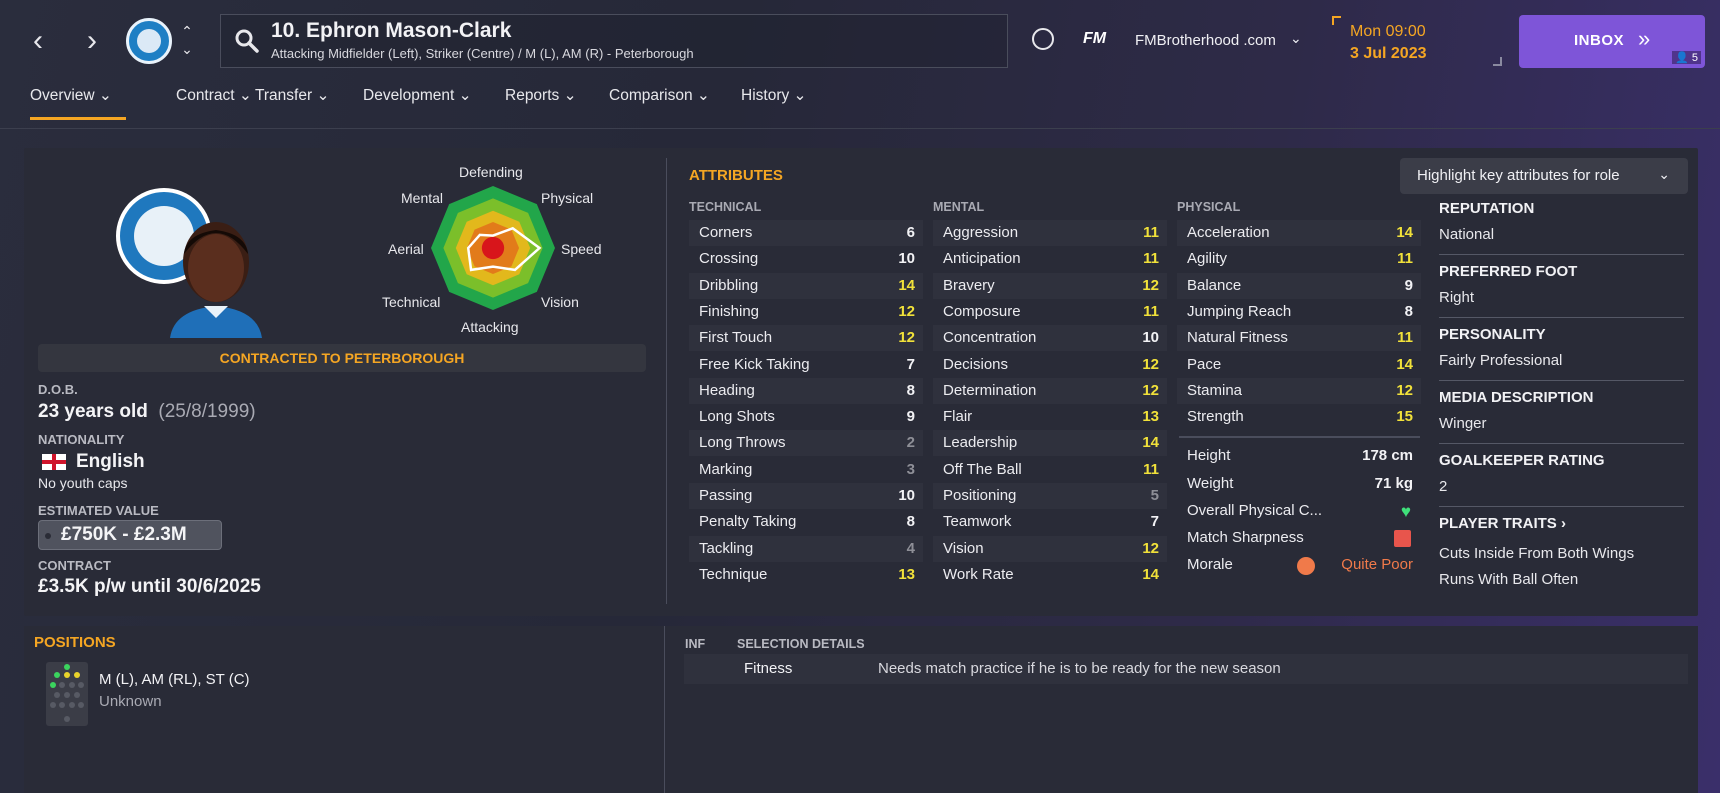 Image resolution: width=1720 pixels, height=793 pixels. Describe the element at coordinates (806, 390) in the screenshot. I see `attribute-row-heading: Heading 8` at that location.